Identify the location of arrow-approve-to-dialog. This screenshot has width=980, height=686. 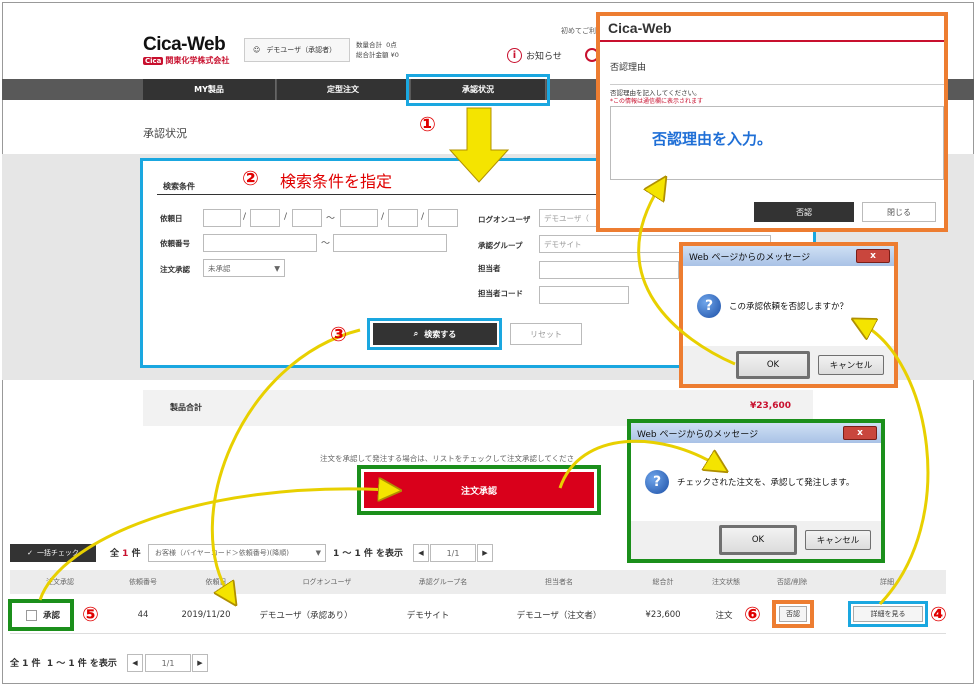
(638, 464).